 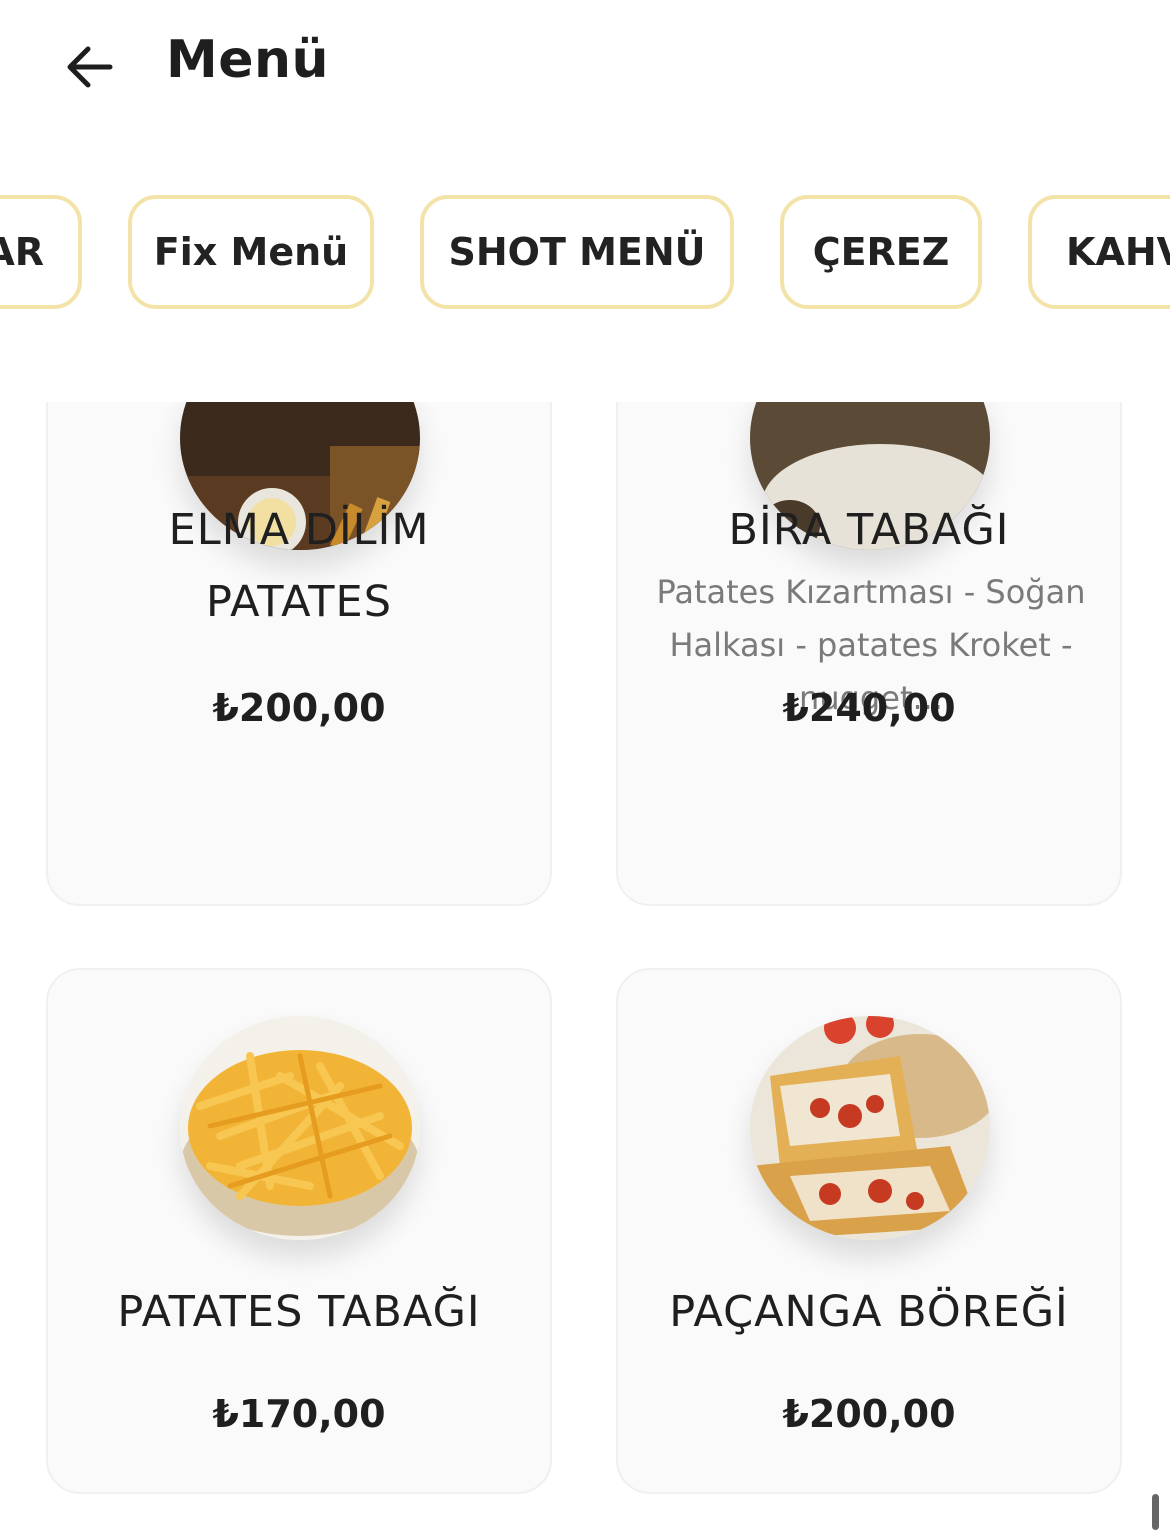 What do you see at coordinates (1155, 1512) in the screenshot?
I see `scrollbar` at bounding box center [1155, 1512].